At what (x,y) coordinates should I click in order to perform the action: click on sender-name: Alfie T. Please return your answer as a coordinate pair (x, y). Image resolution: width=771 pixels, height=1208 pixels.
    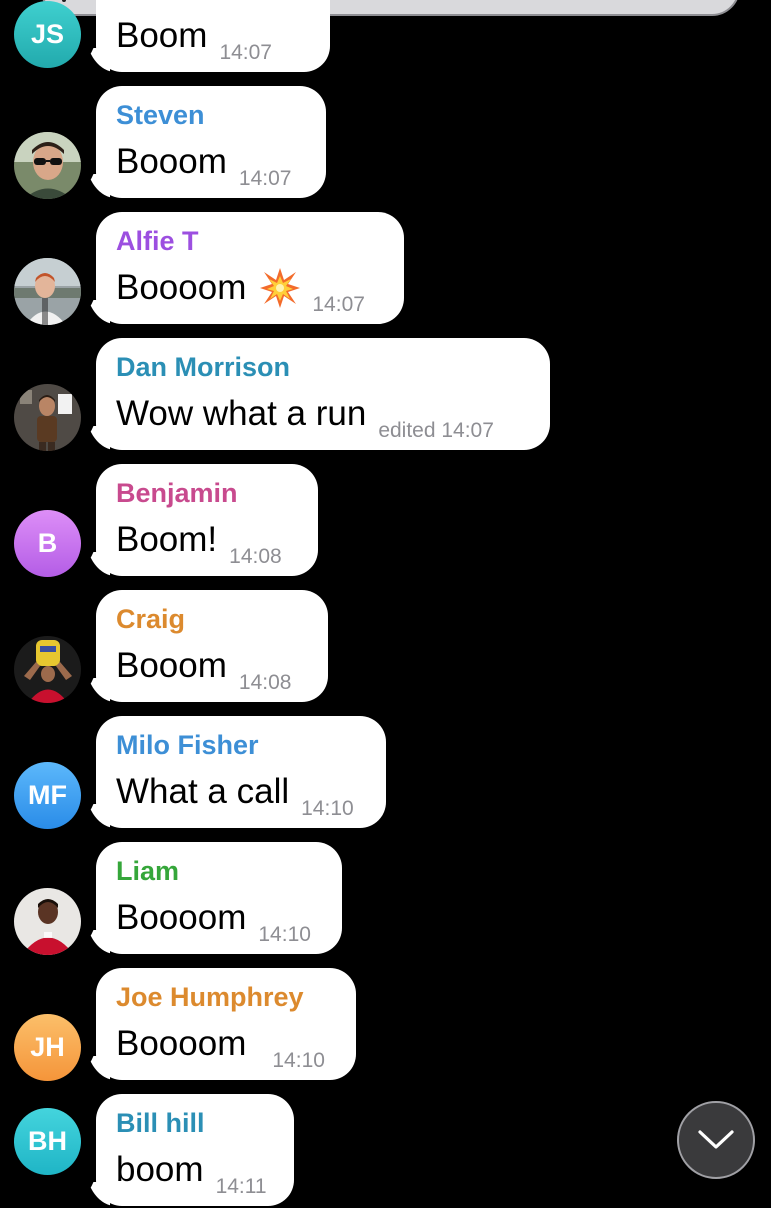
    Looking at the image, I should click on (249, 241).